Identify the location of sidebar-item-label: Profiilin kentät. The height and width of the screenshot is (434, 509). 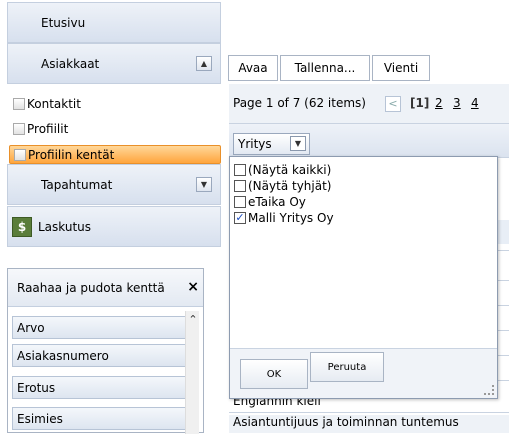
(71, 154).